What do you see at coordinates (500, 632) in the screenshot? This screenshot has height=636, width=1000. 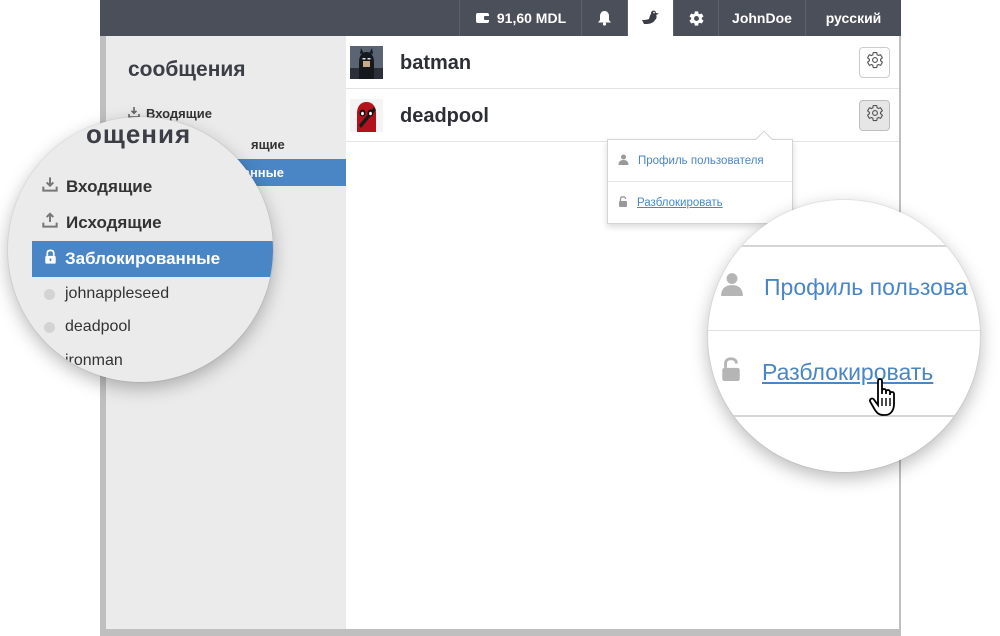 I see `window-border` at bounding box center [500, 632].